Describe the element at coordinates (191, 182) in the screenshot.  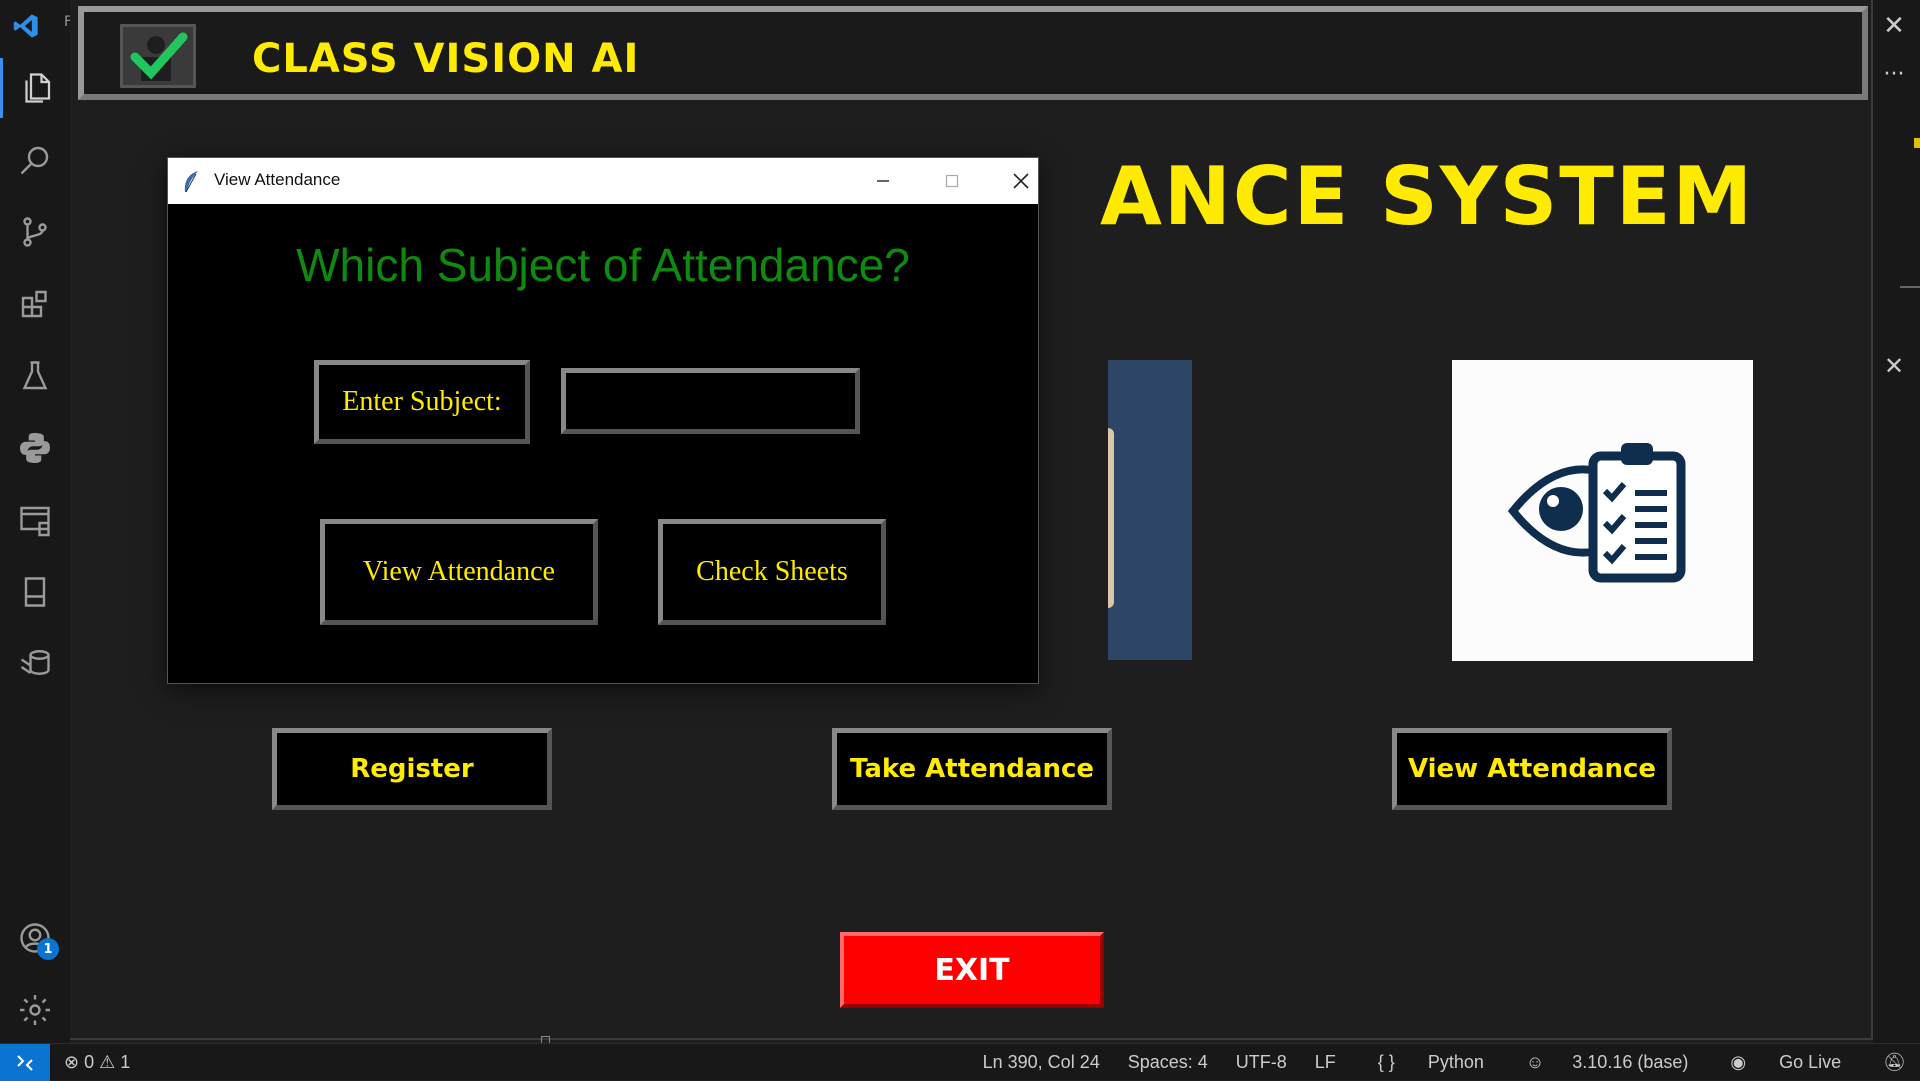
I see `feather-icon` at that location.